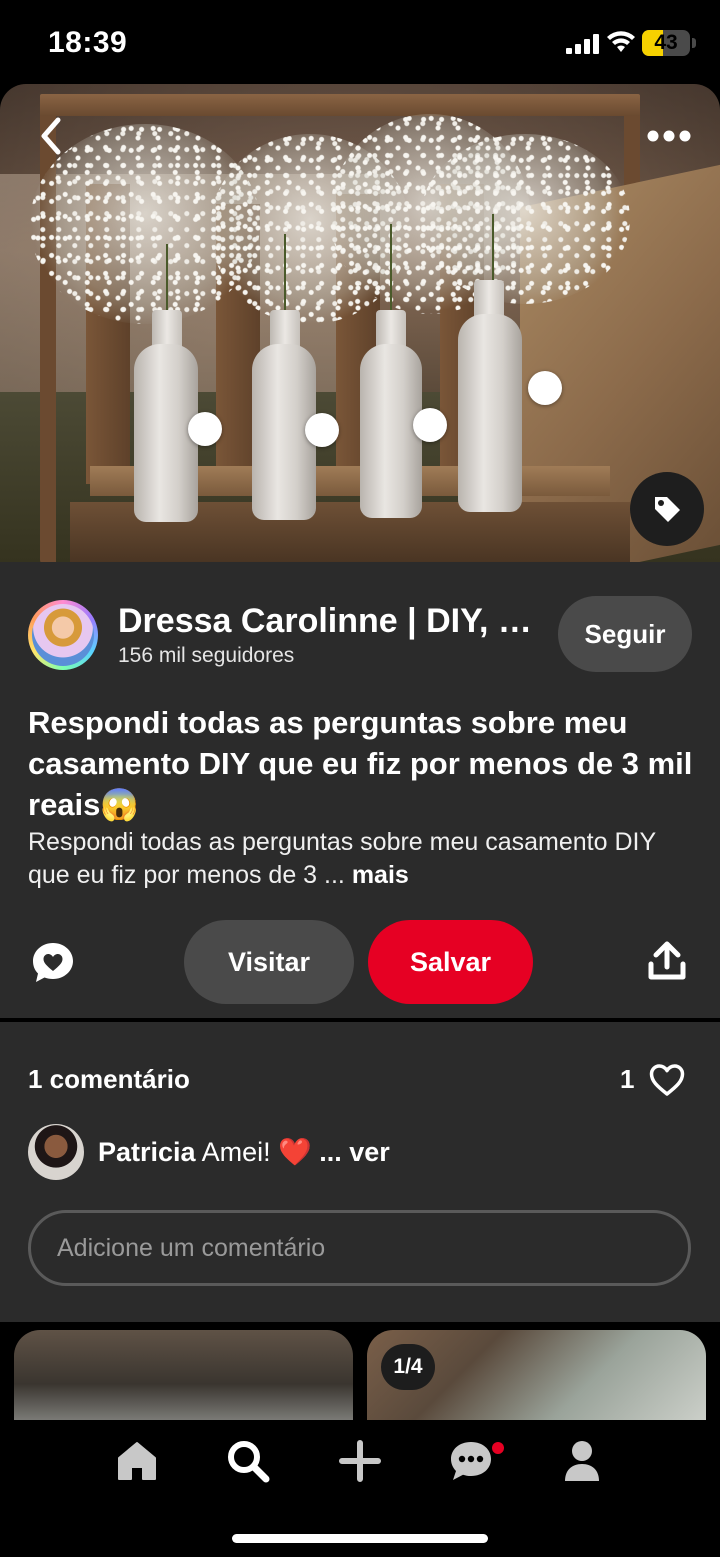 This screenshot has width=720, height=1557. I want to click on plus-icon, so click(360, 1461).